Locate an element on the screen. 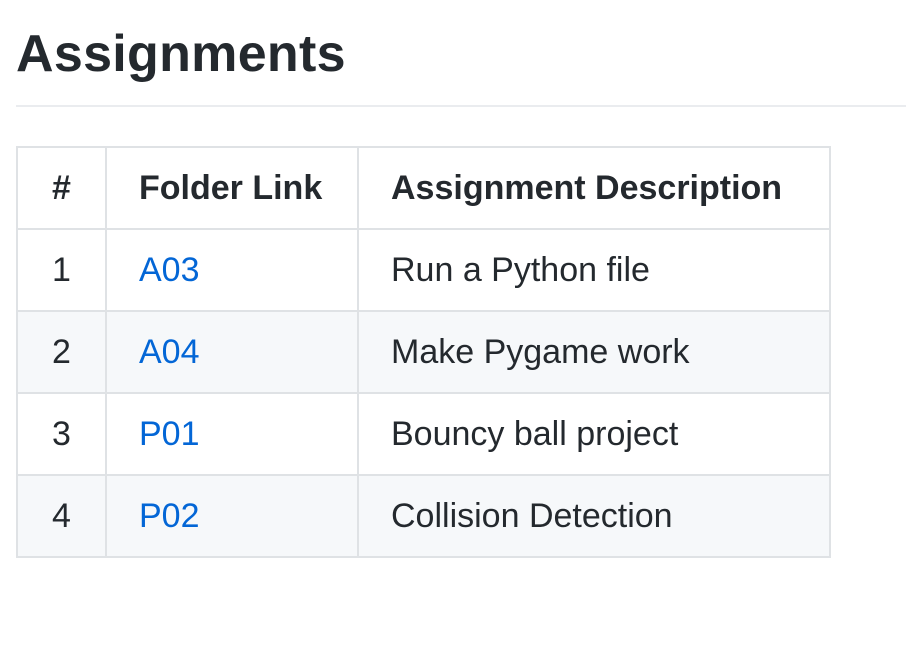 The image size is (906, 646). table-header-row: # Folder Link Assignment Description is located at coordinates (423, 188).